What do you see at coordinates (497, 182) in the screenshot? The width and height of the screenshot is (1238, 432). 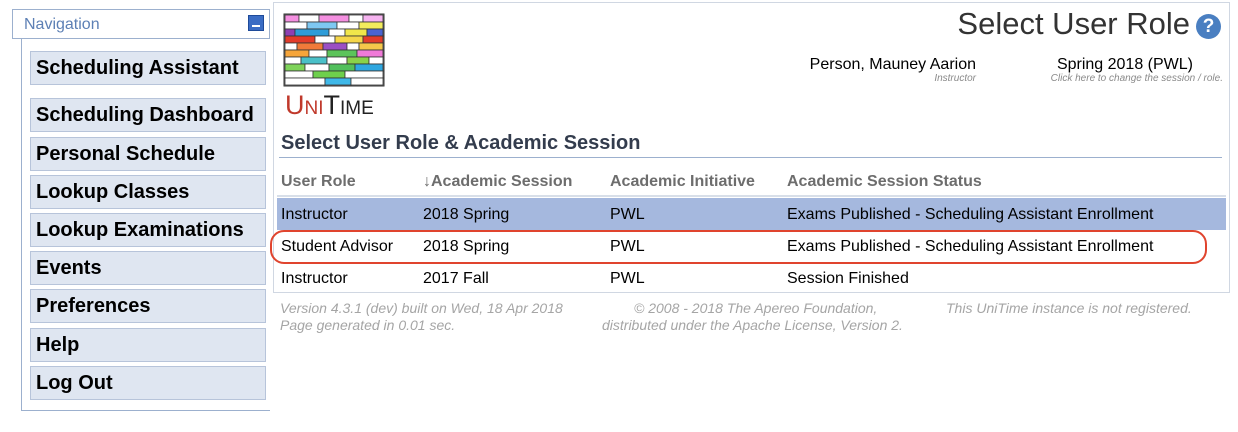 I see `column-header-academic-session: ↓Academic Session` at bounding box center [497, 182].